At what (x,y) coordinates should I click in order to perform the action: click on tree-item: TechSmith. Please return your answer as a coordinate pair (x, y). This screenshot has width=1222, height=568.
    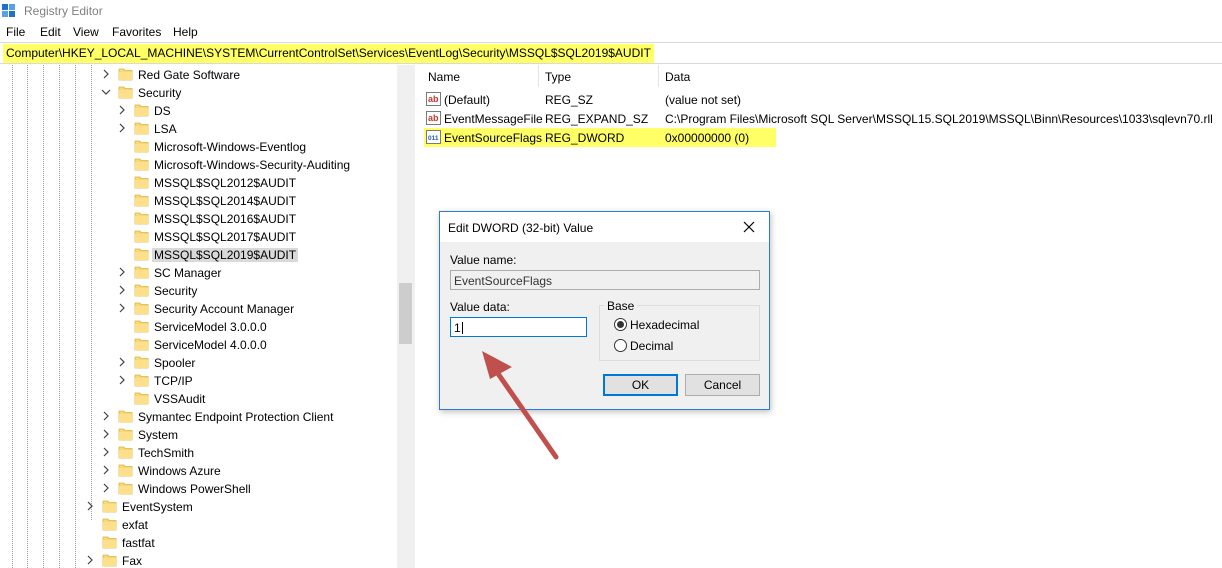
    Looking at the image, I should click on (197, 453).